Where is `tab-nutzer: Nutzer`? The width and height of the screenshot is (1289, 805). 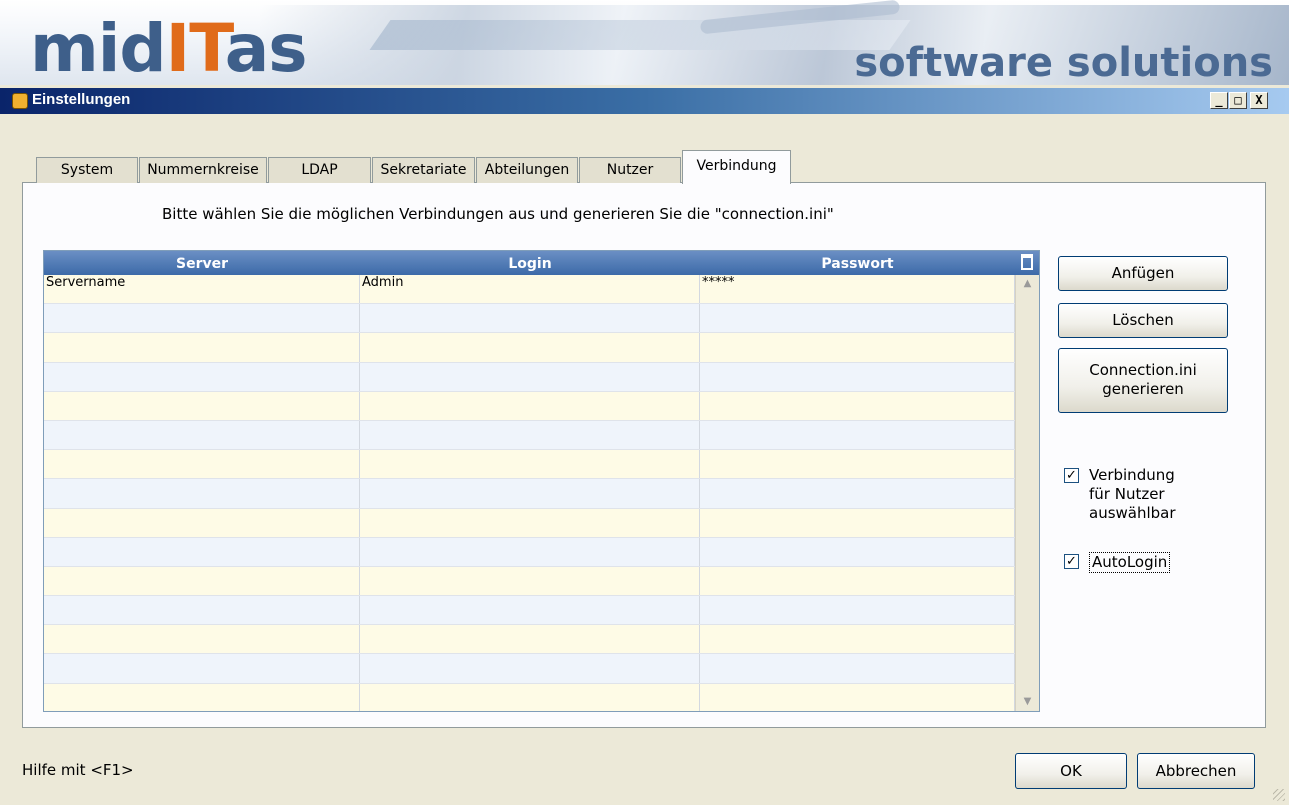
tab-nutzer: Nutzer is located at coordinates (630, 170).